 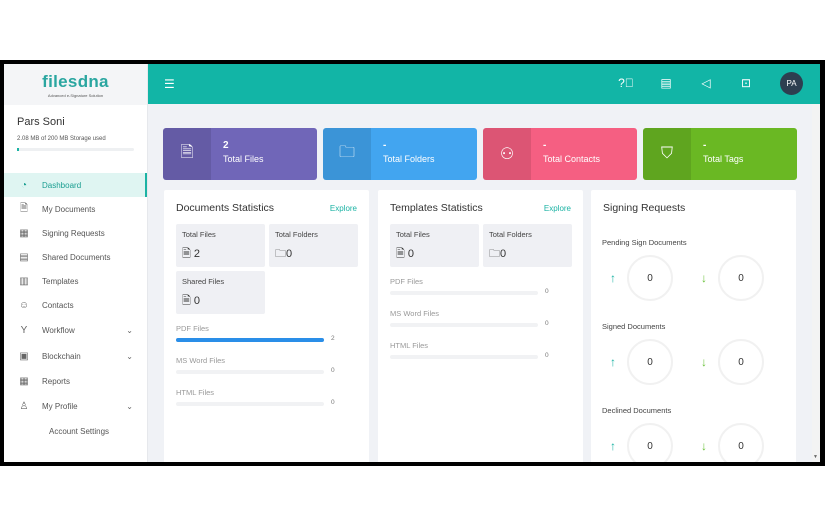 I want to click on announcement-icon: ◁, so click(x=706, y=83).